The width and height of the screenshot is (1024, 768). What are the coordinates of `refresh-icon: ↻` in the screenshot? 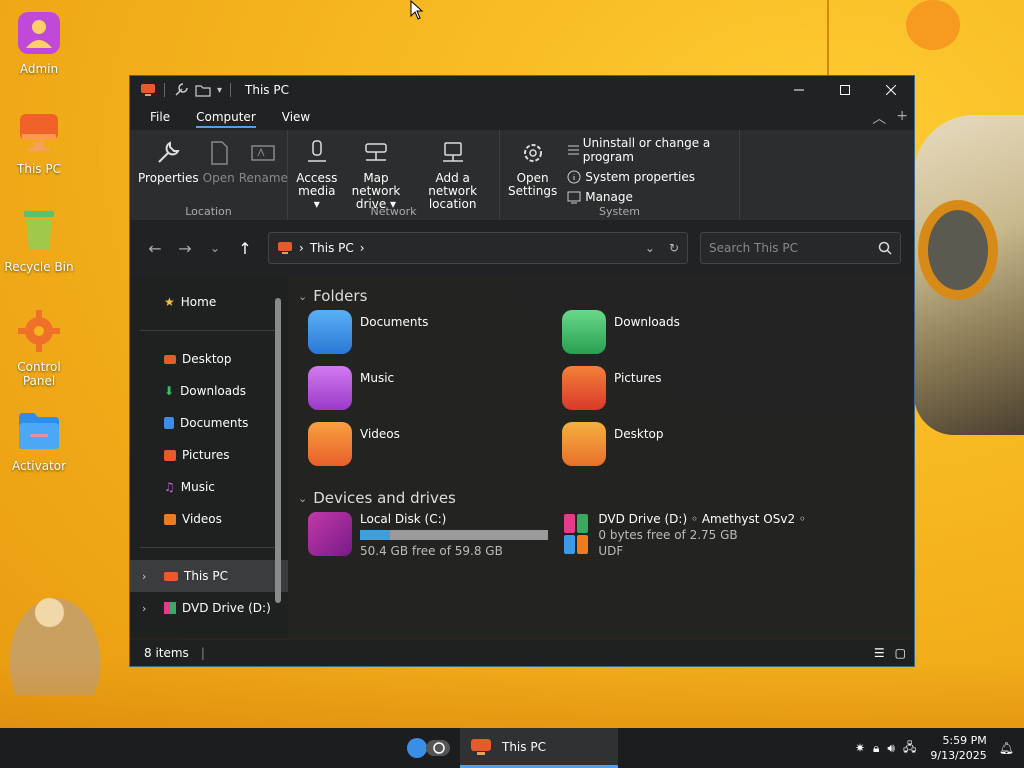 It's located at (674, 248).